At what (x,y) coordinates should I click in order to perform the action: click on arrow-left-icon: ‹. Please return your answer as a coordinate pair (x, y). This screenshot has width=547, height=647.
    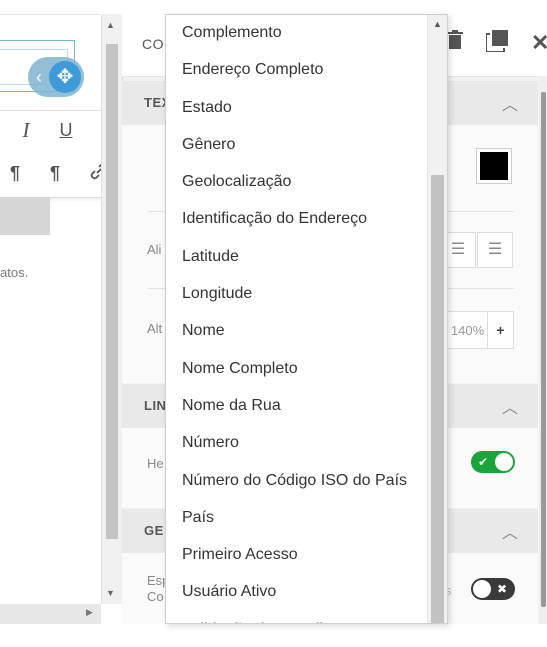
    Looking at the image, I should click on (39, 77).